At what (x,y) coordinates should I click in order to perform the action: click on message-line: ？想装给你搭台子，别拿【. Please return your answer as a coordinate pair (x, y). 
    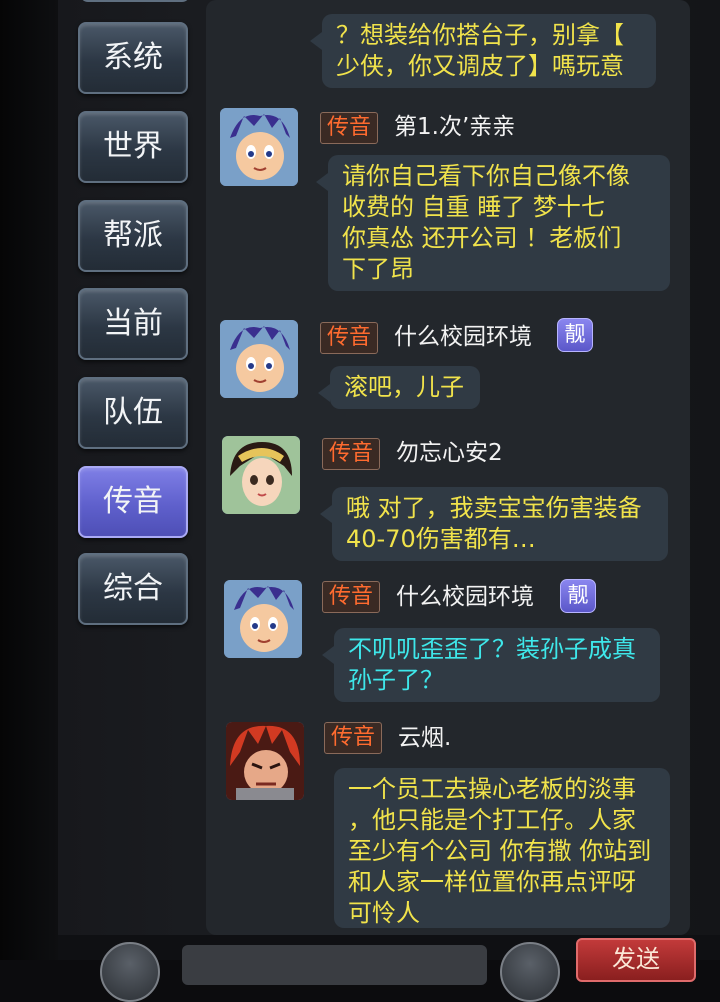
    Looking at the image, I should click on (480, 35).